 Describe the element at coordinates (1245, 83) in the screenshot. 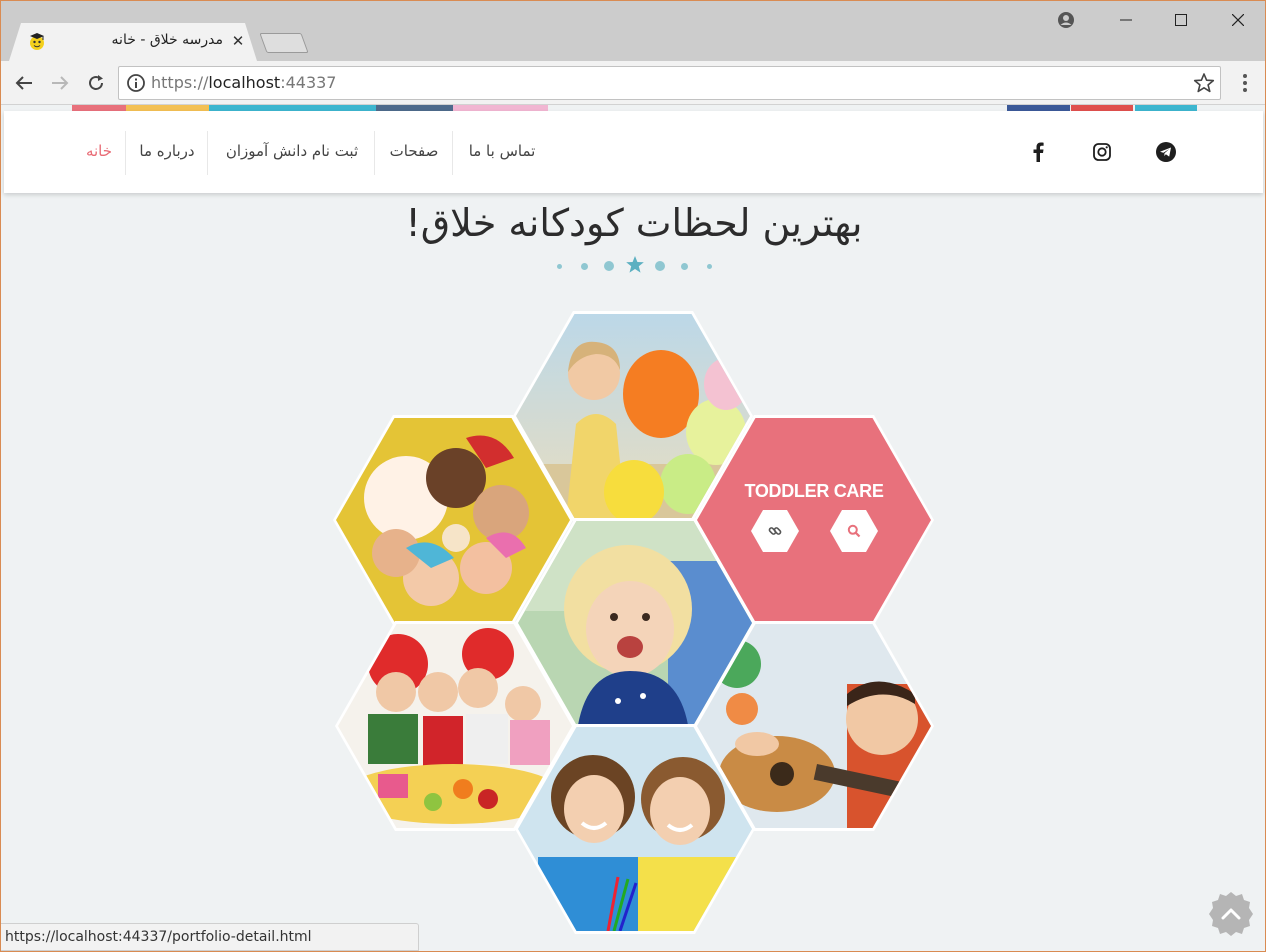

I see `browser-menu-icon` at that location.